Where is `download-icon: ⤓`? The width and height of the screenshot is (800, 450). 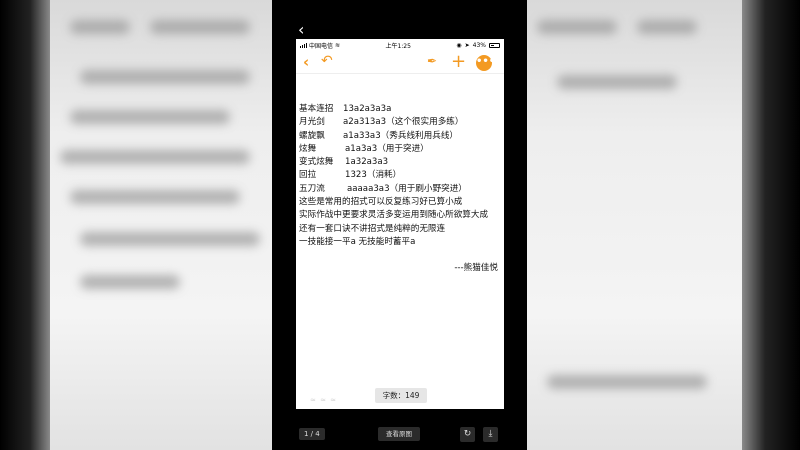 download-icon: ⤓ is located at coordinates (490, 434).